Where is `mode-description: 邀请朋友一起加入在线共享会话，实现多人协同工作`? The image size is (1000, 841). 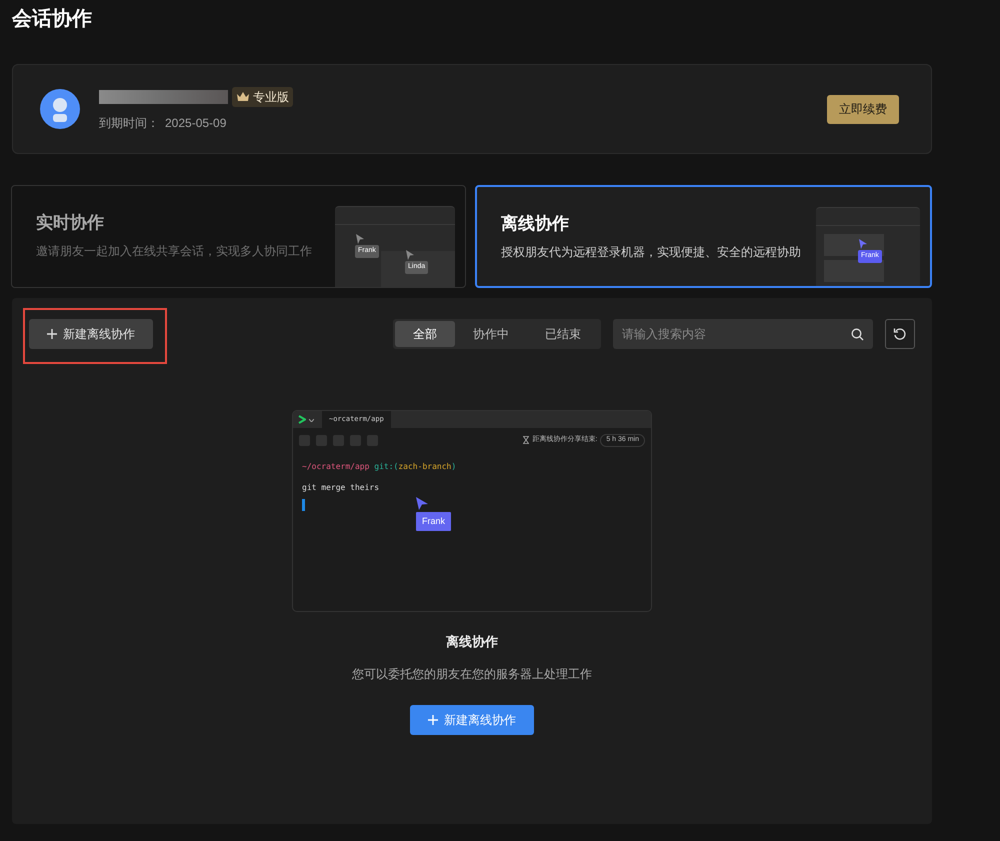 mode-description: 邀请朋友一起加入在线共享会话，实现多人协同工作 is located at coordinates (174, 251).